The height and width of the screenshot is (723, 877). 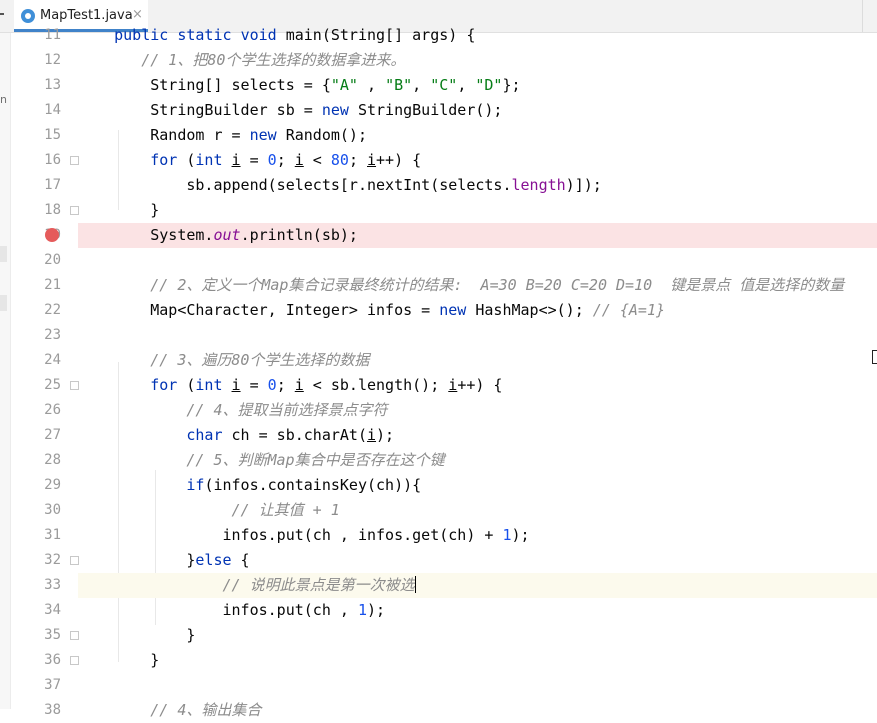 What do you see at coordinates (3, 99) in the screenshot?
I see `left-strip-label: n` at bounding box center [3, 99].